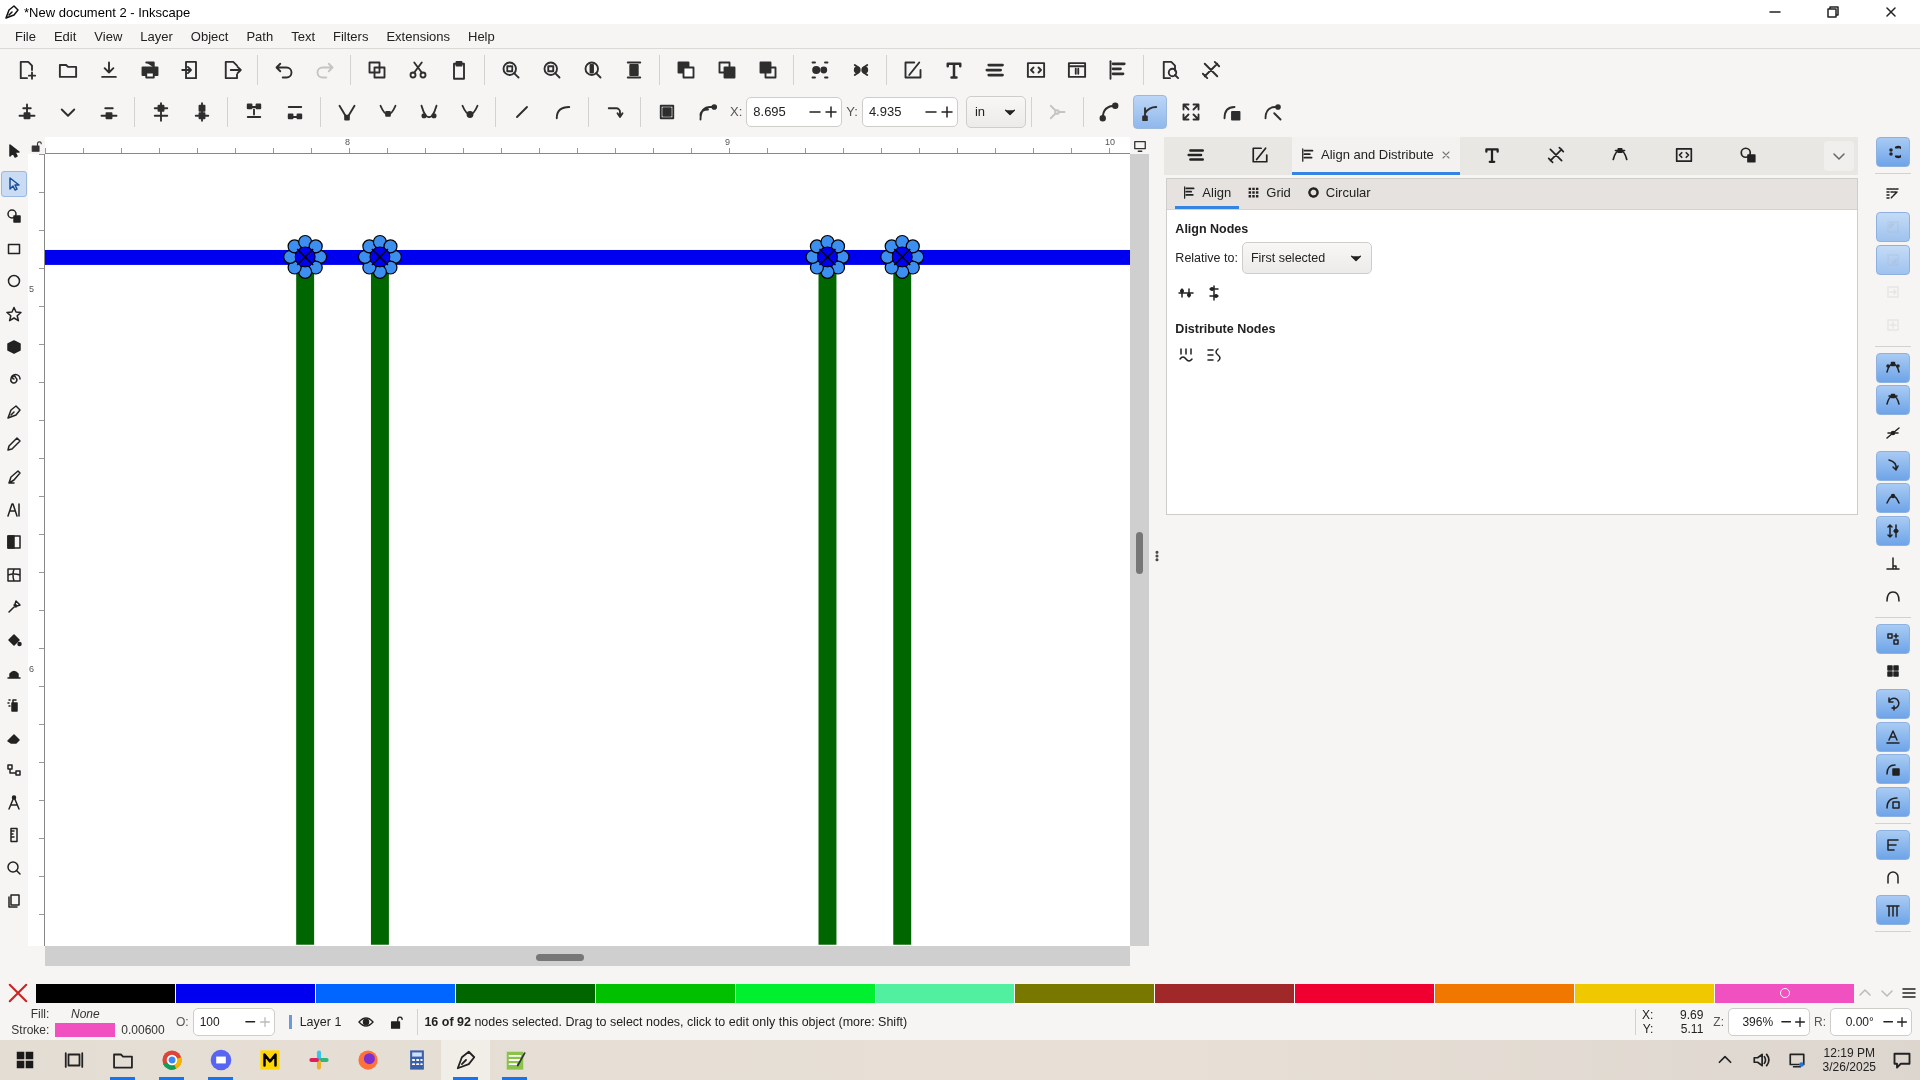 Image resolution: width=1920 pixels, height=1080 pixels. I want to click on fill-value: None, so click(85, 1014).